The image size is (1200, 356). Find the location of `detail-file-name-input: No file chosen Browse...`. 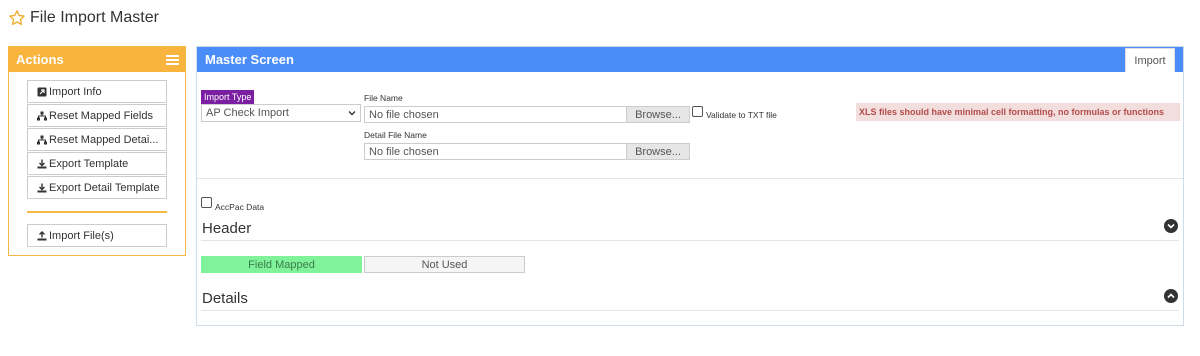

detail-file-name-input: No file chosen Browse... is located at coordinates (527, 151).